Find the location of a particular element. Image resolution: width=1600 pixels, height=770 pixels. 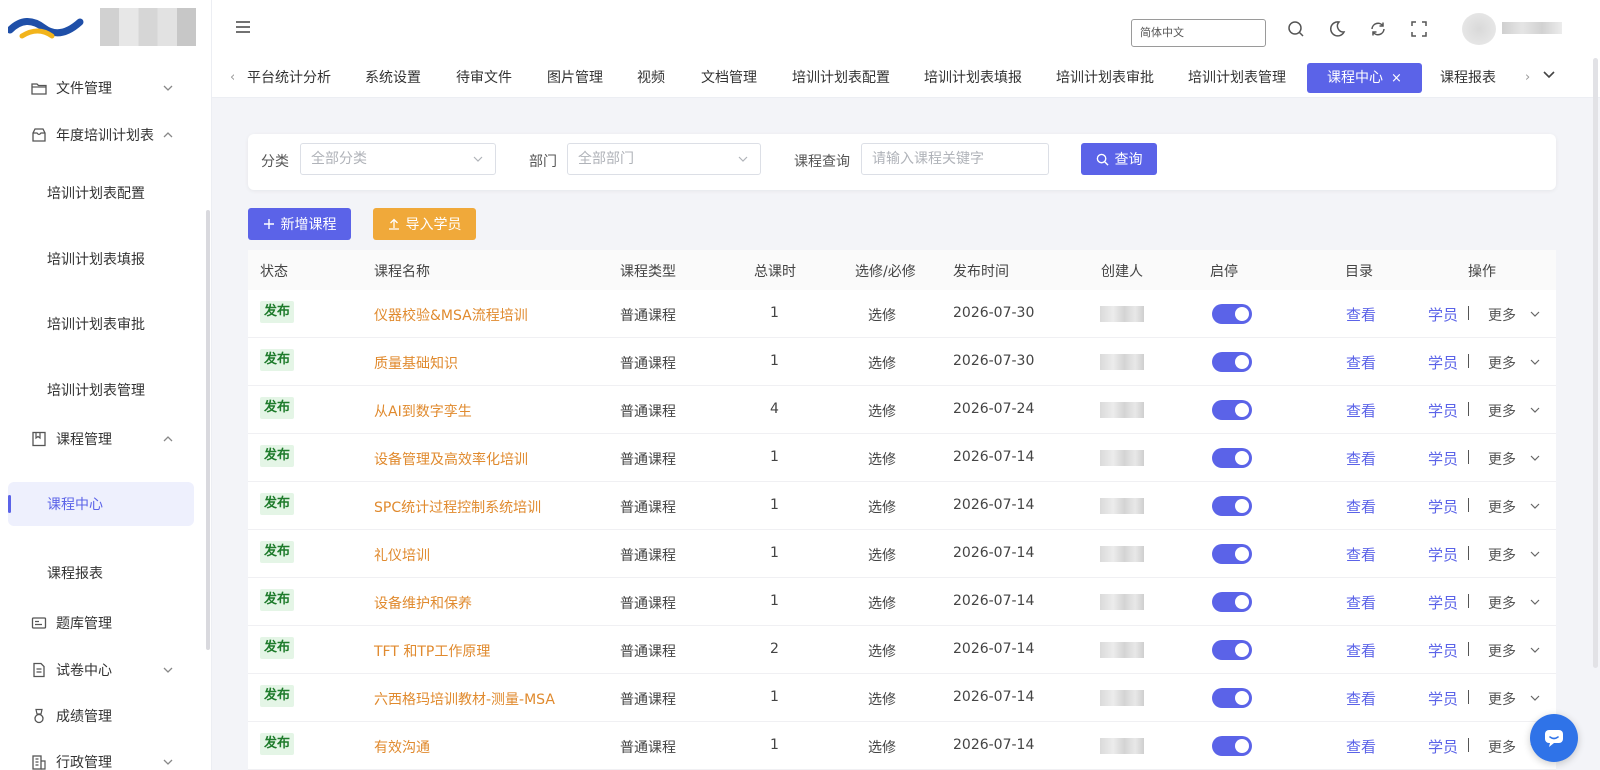

fullscreen-icon is located at coordinates (1419, 29).